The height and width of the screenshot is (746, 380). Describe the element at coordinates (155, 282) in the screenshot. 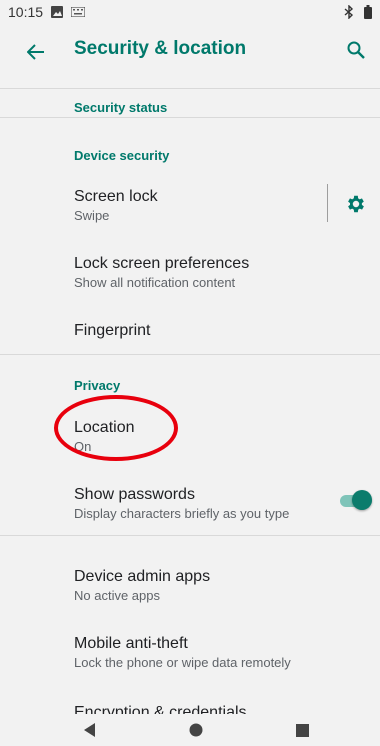

I see `lock-screen-preferences-summary: Show all notification content` at that location.